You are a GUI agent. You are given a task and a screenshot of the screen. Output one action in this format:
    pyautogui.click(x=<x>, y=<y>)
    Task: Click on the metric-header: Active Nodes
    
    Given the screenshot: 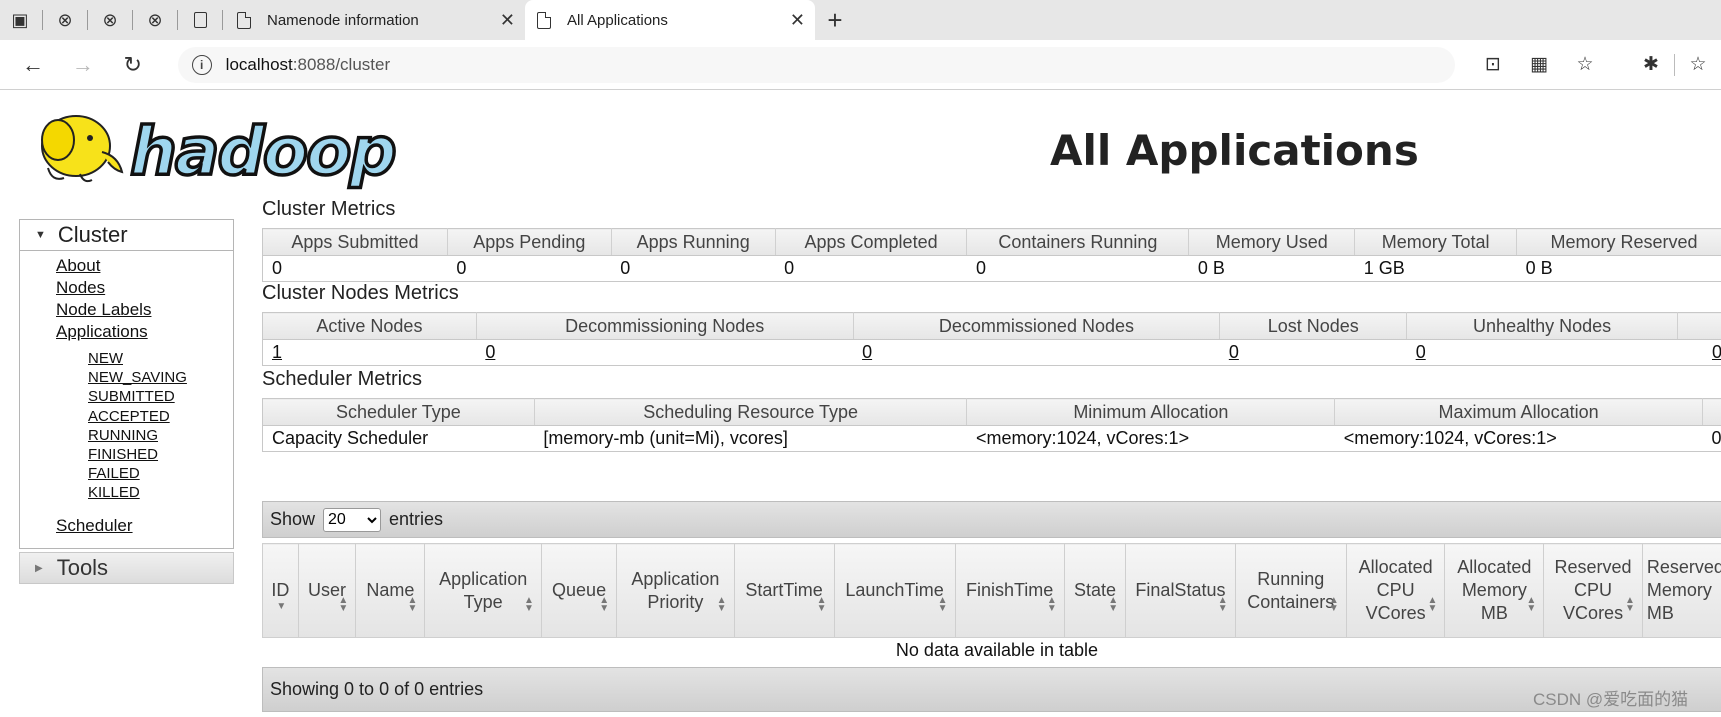 What is the action you would take?
    pyautogui.click(x=369, y=326)
    